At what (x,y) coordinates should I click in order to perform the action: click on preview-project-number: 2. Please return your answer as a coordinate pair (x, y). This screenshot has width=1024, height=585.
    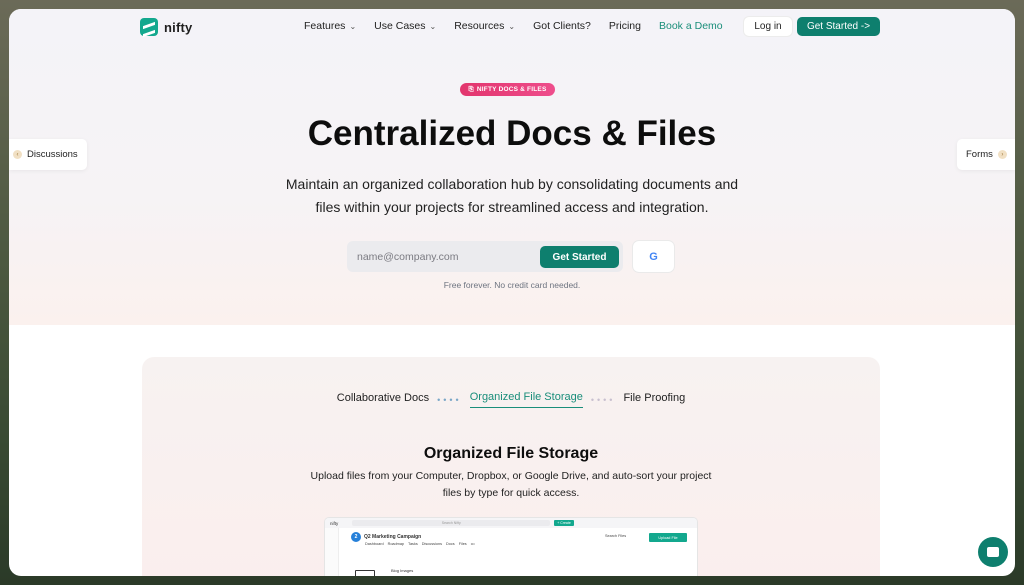
    Looking at the image, I should click on (356, 537).